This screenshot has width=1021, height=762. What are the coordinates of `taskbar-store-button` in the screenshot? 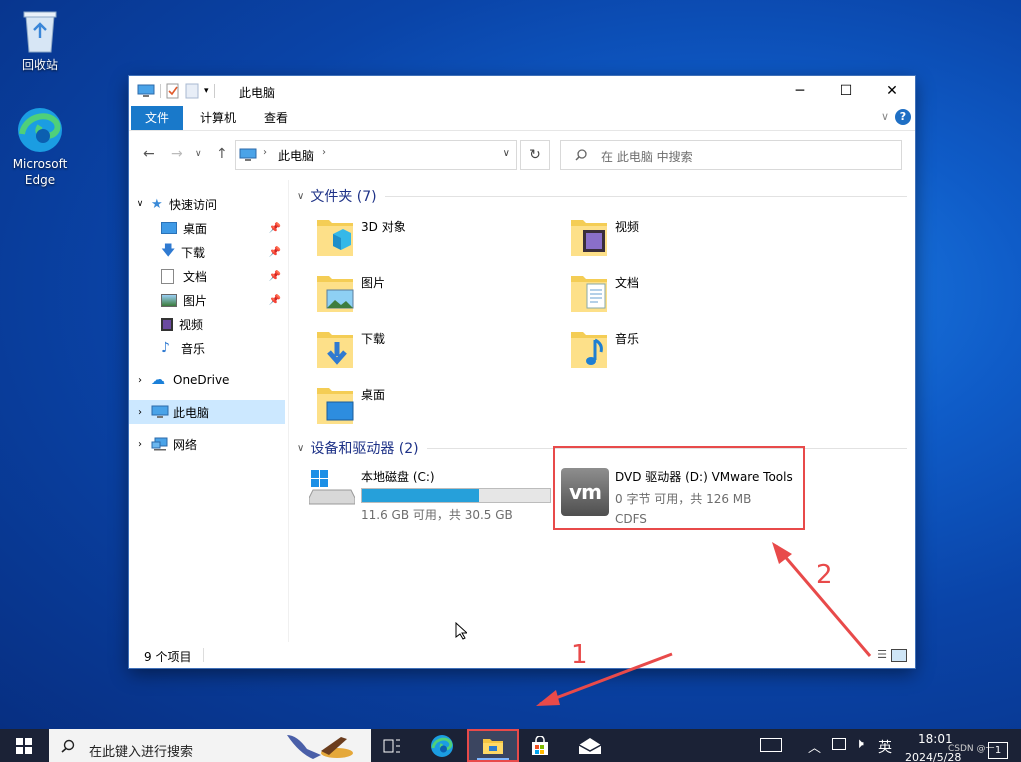 It's located at (540, 745).